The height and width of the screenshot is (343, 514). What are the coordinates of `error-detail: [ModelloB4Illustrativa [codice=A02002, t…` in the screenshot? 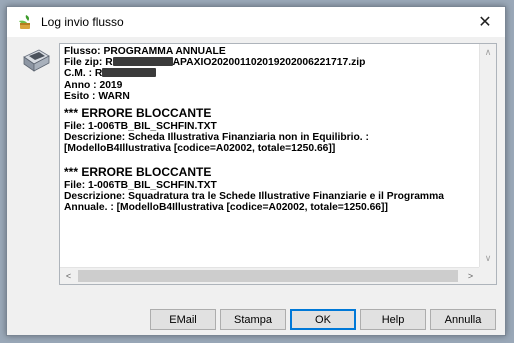 It's located at (200, 149).